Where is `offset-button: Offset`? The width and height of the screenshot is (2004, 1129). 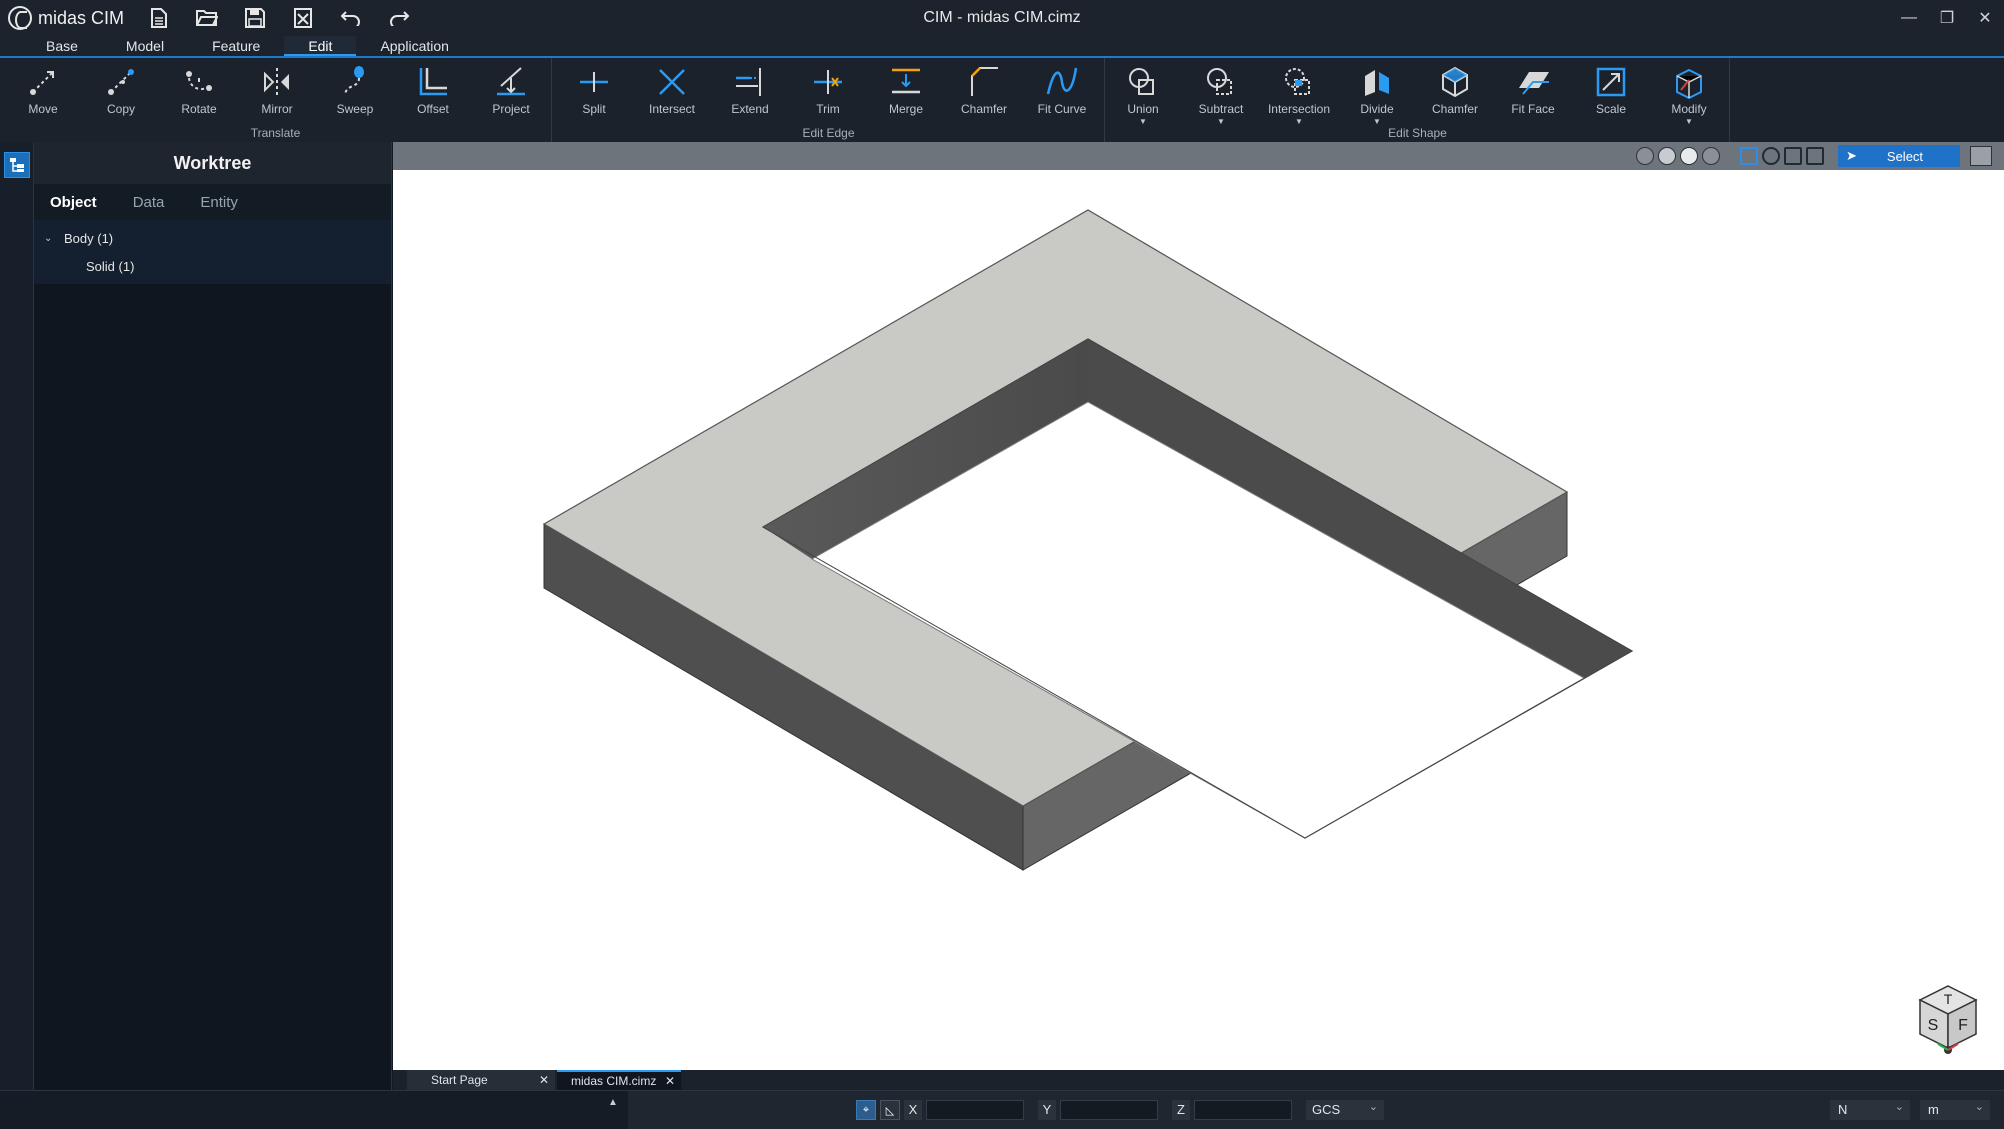 offset-button: Offset is located at coordinates (433, 92).